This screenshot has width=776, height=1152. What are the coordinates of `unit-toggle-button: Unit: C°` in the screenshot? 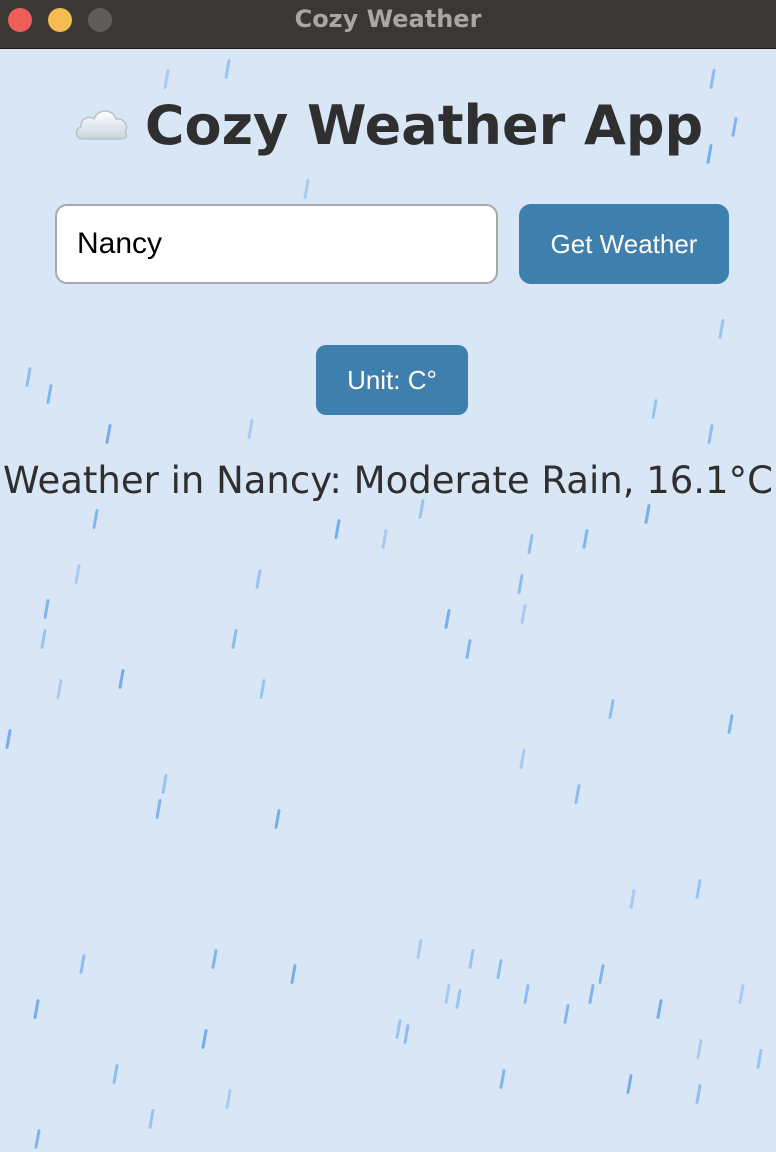 It's located at (392, 380).